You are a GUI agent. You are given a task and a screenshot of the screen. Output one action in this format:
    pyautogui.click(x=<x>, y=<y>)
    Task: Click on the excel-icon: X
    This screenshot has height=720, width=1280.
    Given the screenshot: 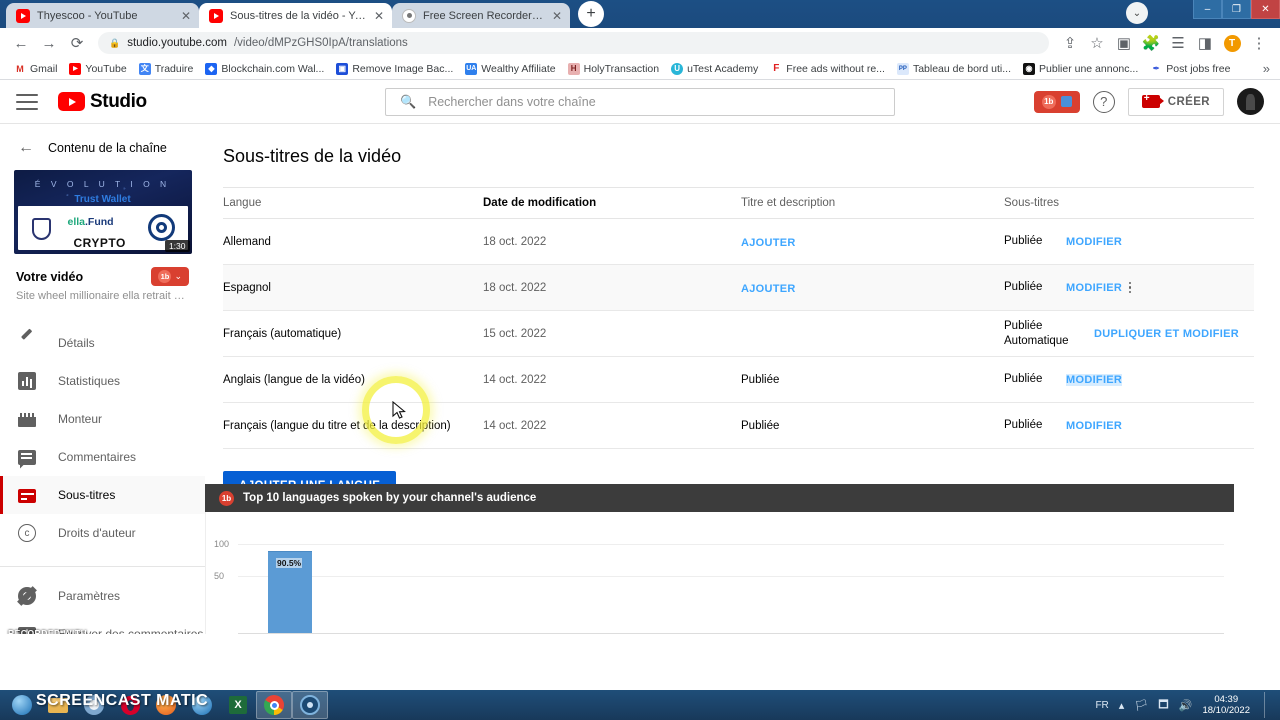 What is the action you would take?
    pyautogui.click(x=238, y=705)
    